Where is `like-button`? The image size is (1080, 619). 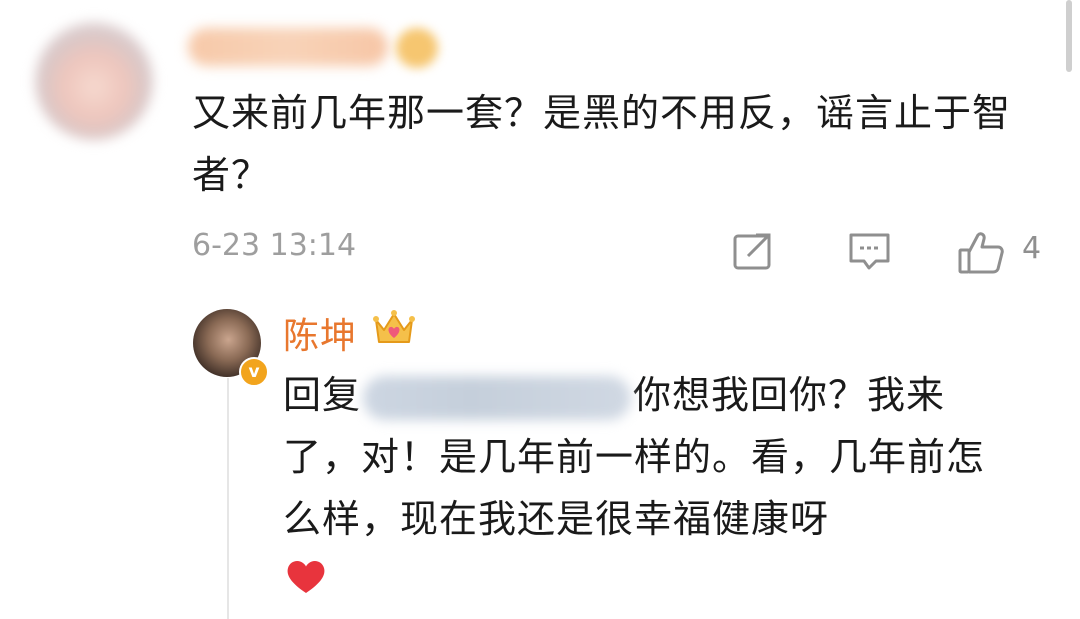
like-button is located at coordinates (981, 255).